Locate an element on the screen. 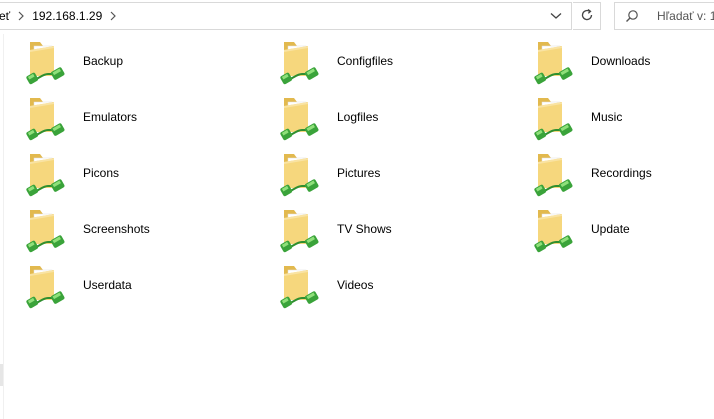 The image size is (714, 419). refresh-button is located at coordinates (587, 16).